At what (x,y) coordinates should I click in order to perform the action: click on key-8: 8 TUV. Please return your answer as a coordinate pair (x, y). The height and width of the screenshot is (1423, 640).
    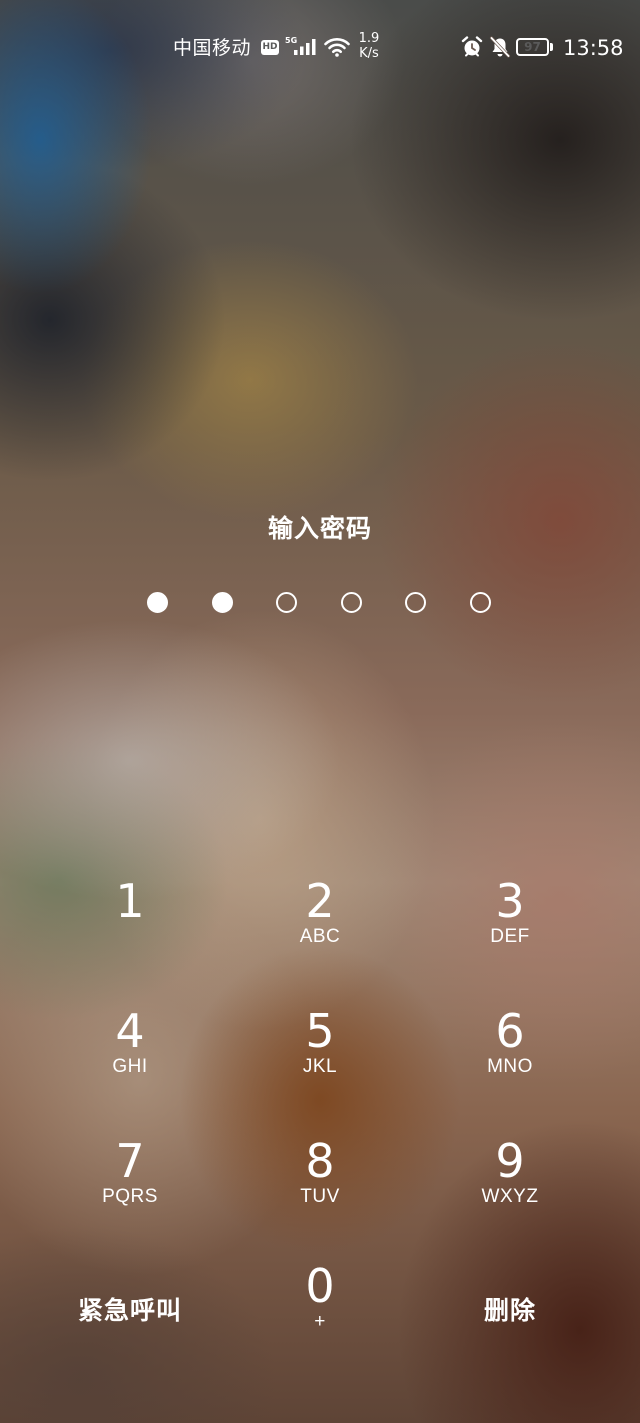
    Looking at the image, I should click on (320, 1175).